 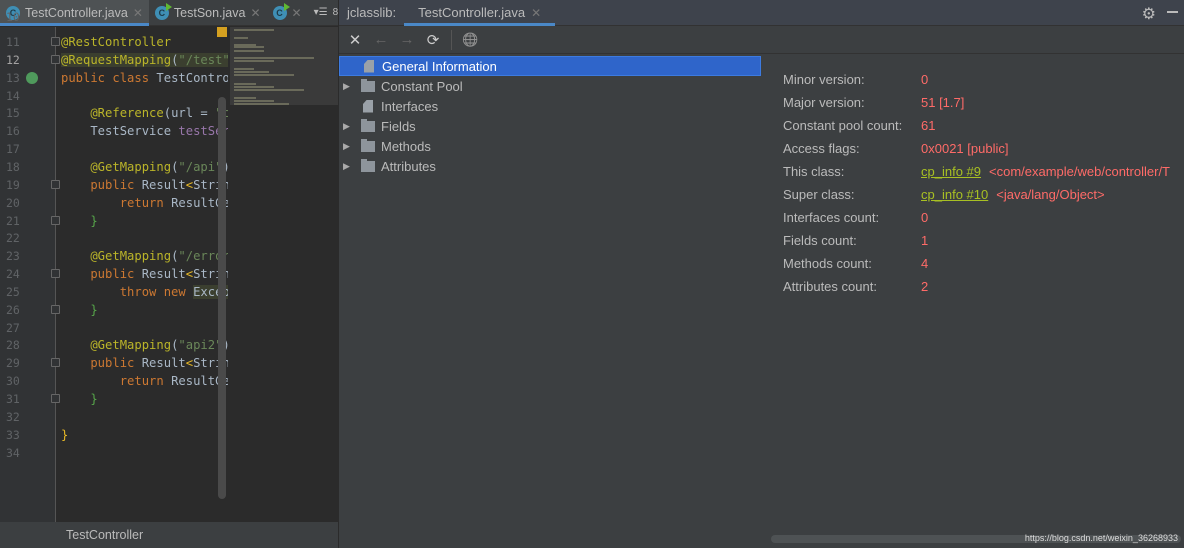 What do you see at coordinates (954, 194) in the screenshot?
I see `cp-info-link: cp_info #10` at bounding box center [954, 194].